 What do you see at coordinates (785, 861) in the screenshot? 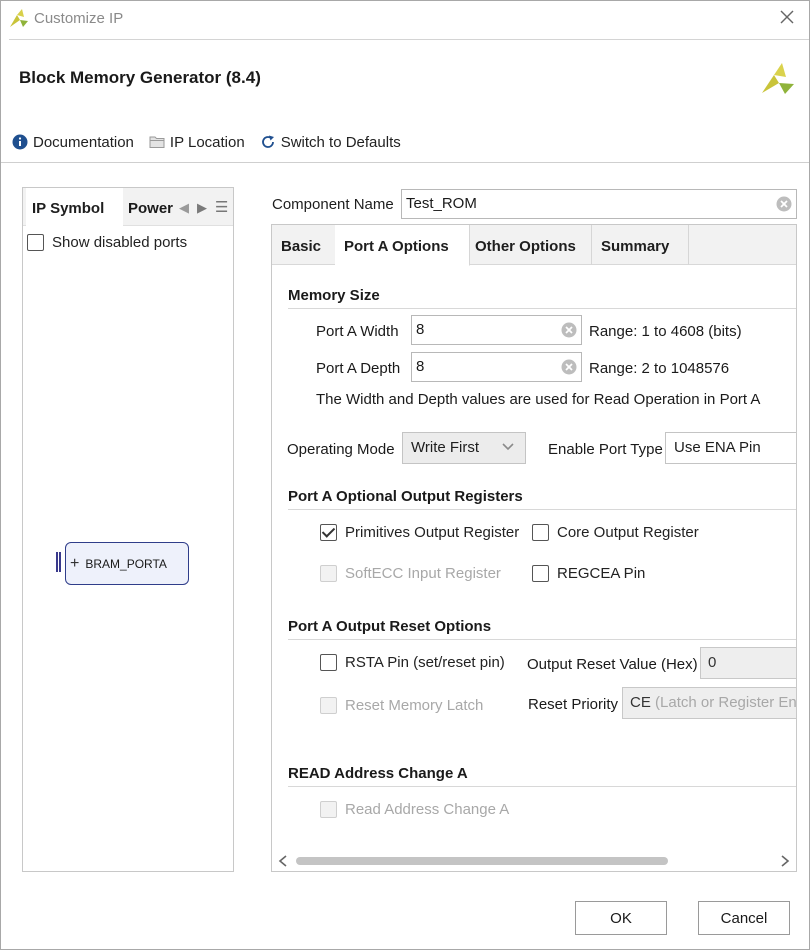
I see `scroll-right-icon` at bounding box center [785, 861].